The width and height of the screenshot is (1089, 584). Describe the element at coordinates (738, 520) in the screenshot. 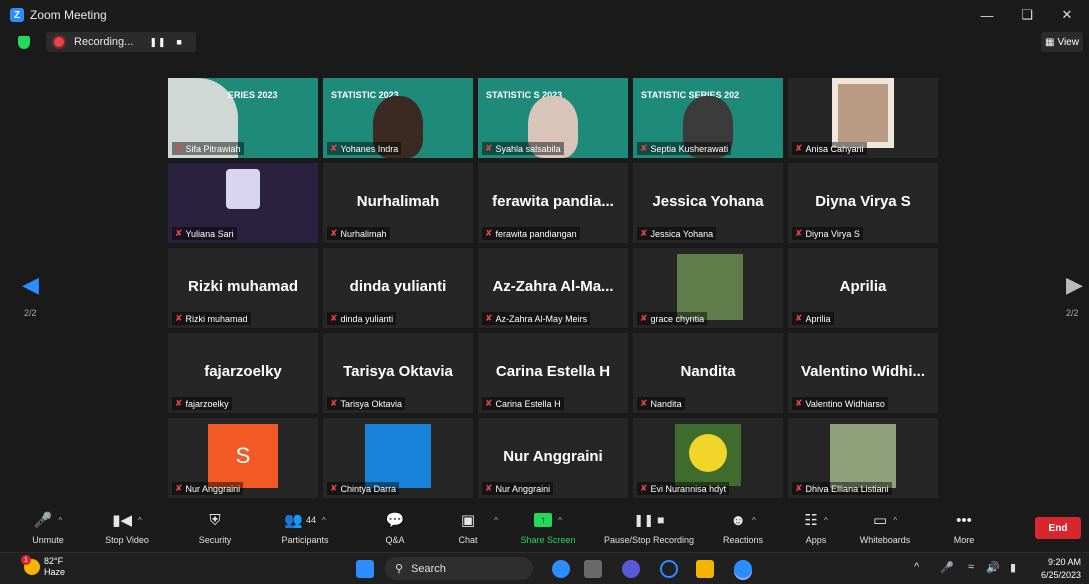

I see `smiley-icon: ☻` at that location.